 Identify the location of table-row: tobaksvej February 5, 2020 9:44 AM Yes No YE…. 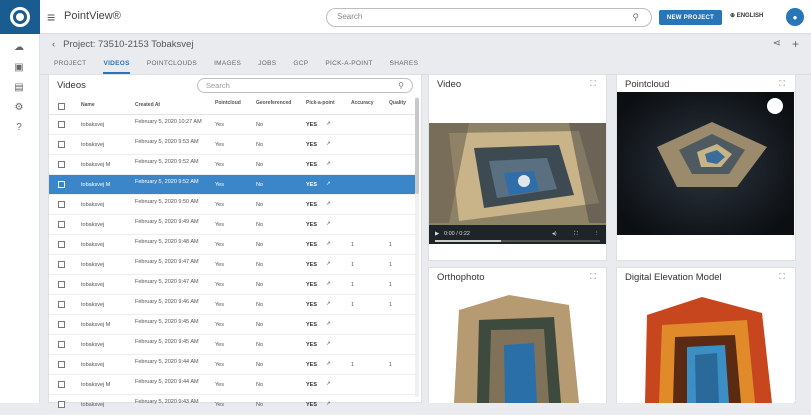
(233, 365).